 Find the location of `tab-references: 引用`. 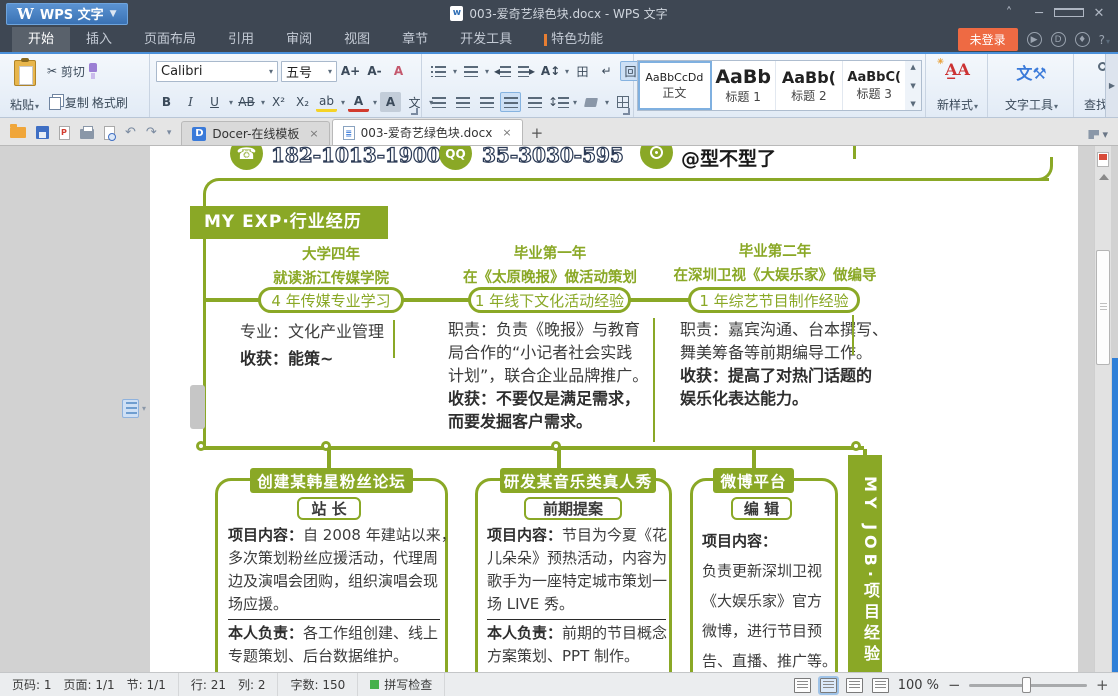

tab-references: 引用 is located at coordinates (241, 39).